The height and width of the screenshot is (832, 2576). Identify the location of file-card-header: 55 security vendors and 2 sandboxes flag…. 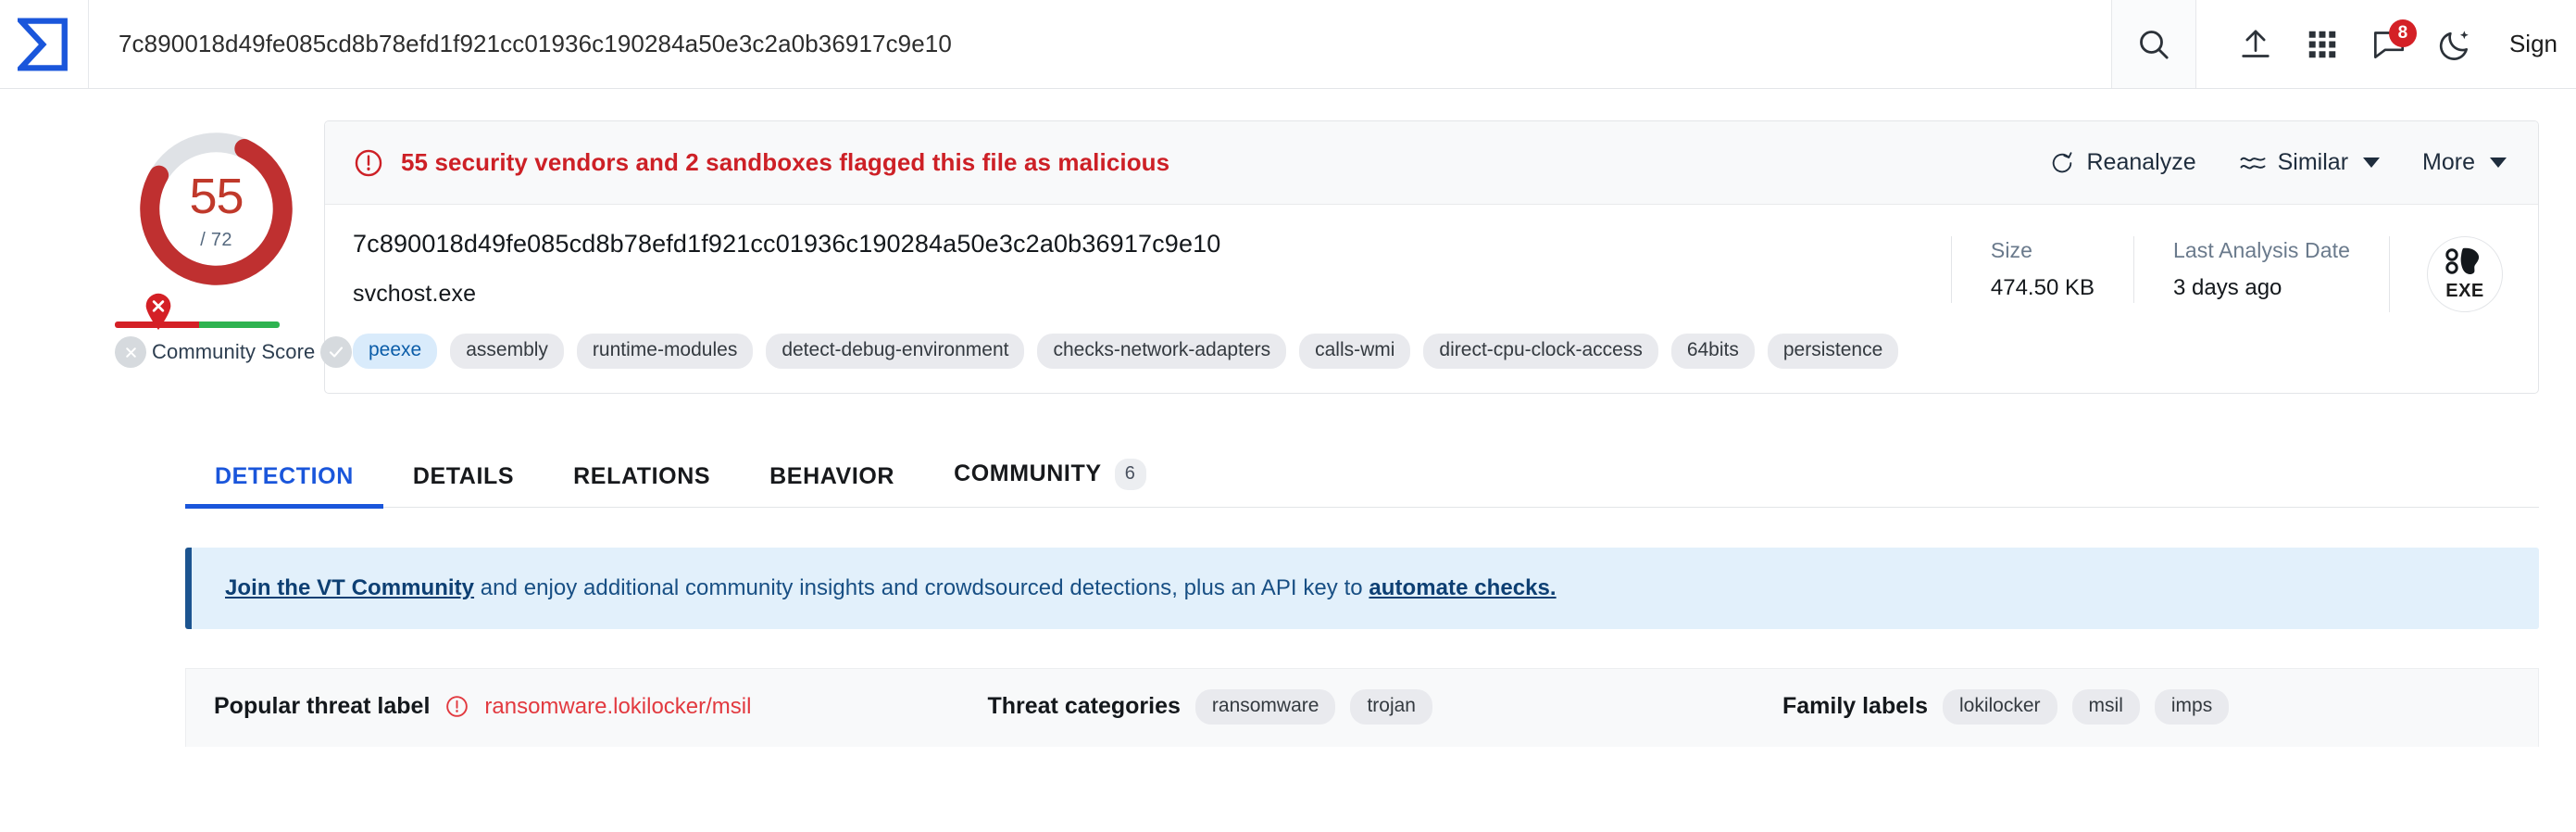
(1432, 163).